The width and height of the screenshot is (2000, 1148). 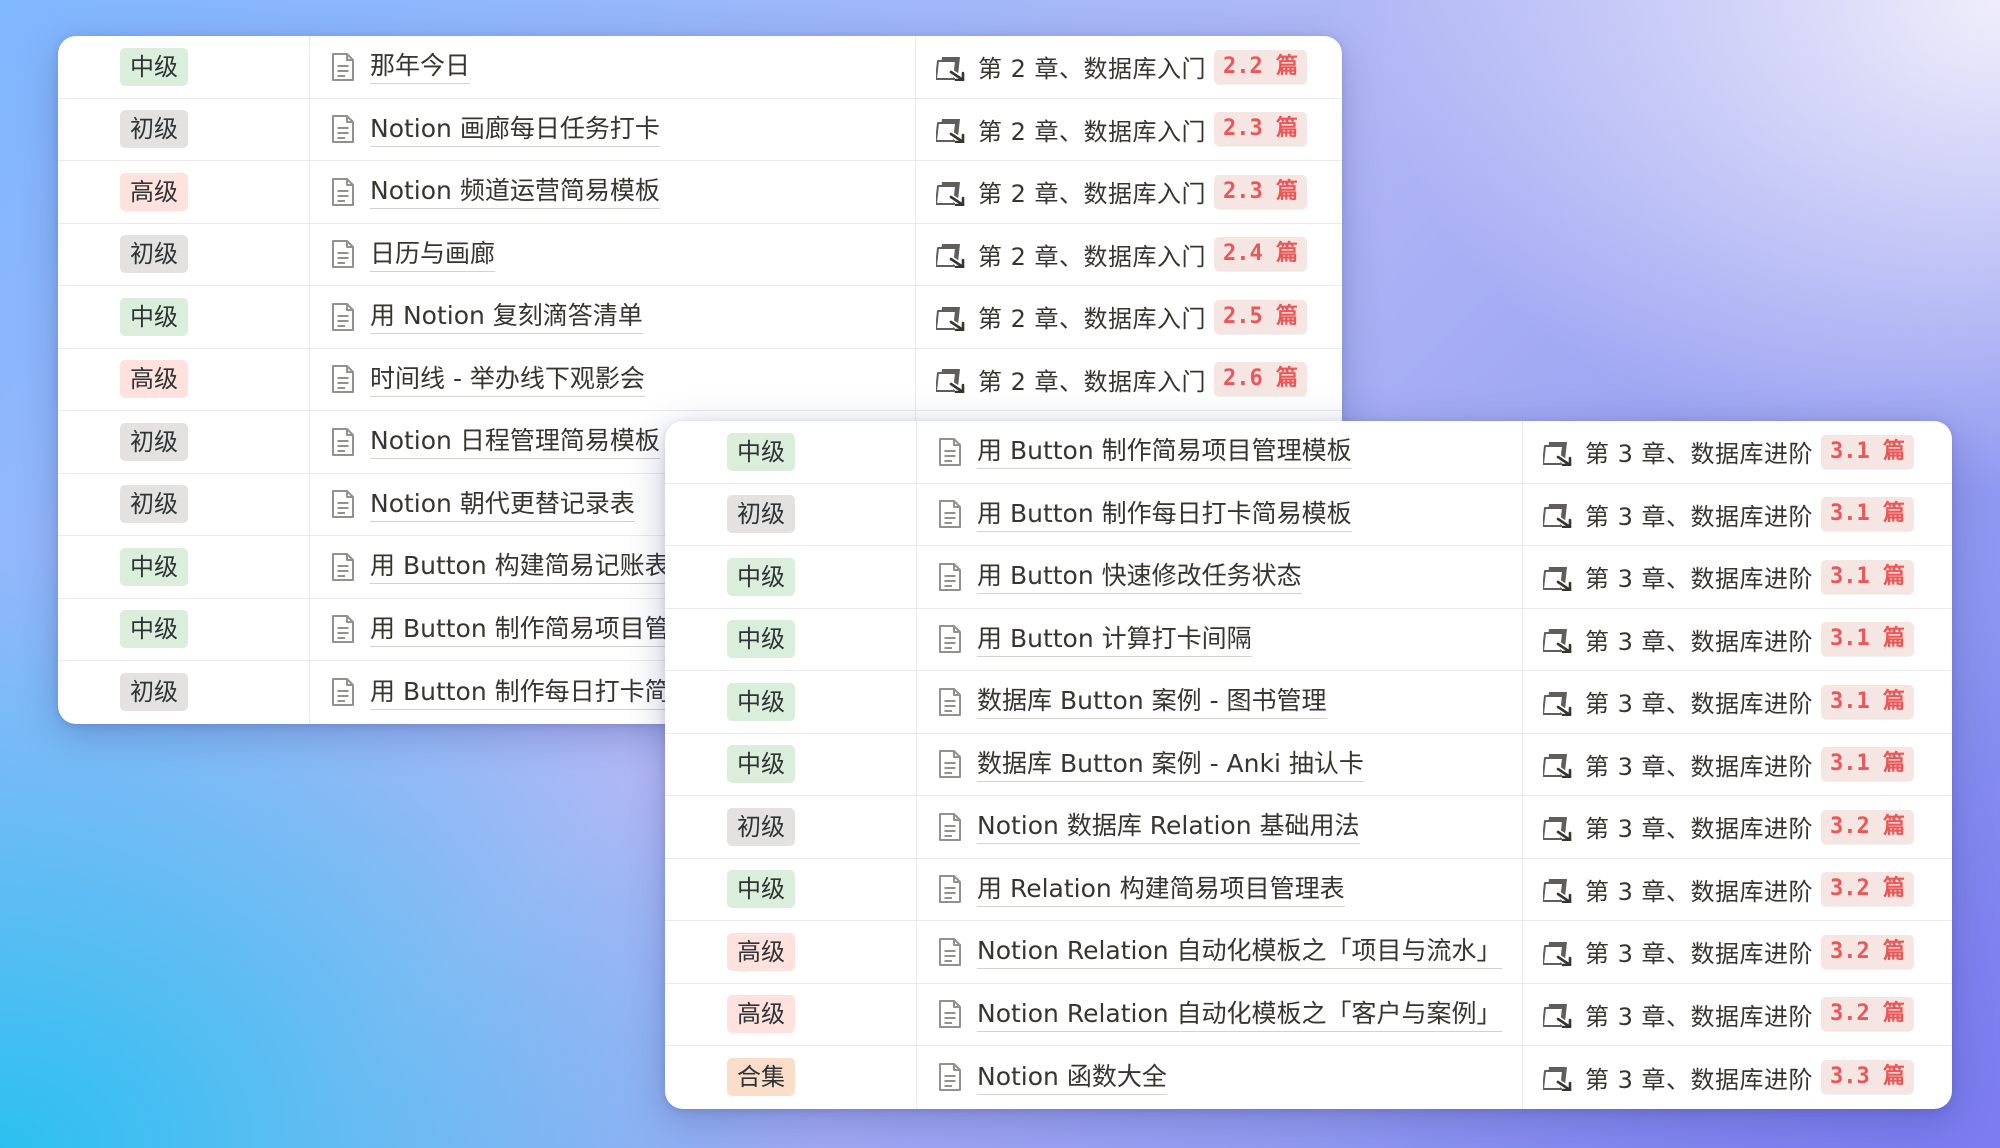 I want to click on page-title-link: 数据库 Button 案例 - Anki 抽认卡, so click(x=1170, y=764).